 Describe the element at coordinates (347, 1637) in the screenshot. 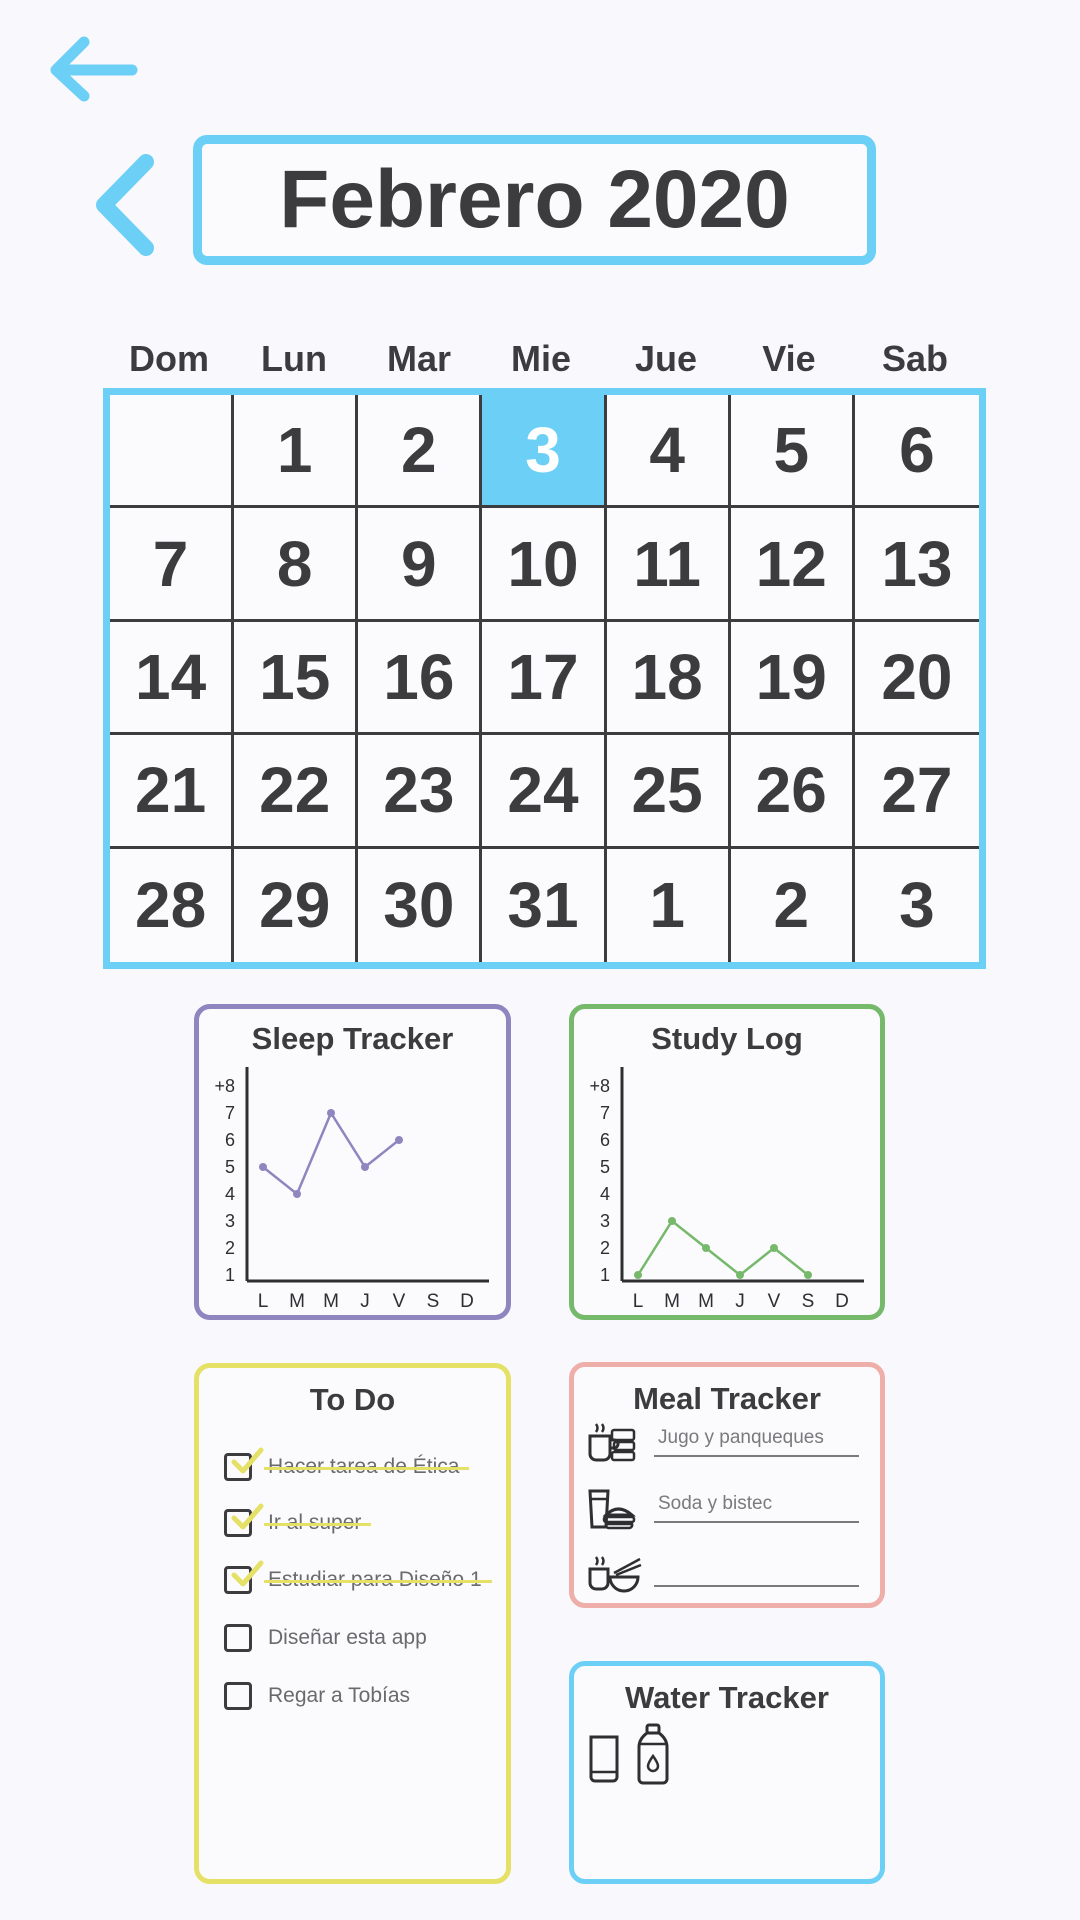

I see `todo-item-label: Diseñar esta app` at that location.